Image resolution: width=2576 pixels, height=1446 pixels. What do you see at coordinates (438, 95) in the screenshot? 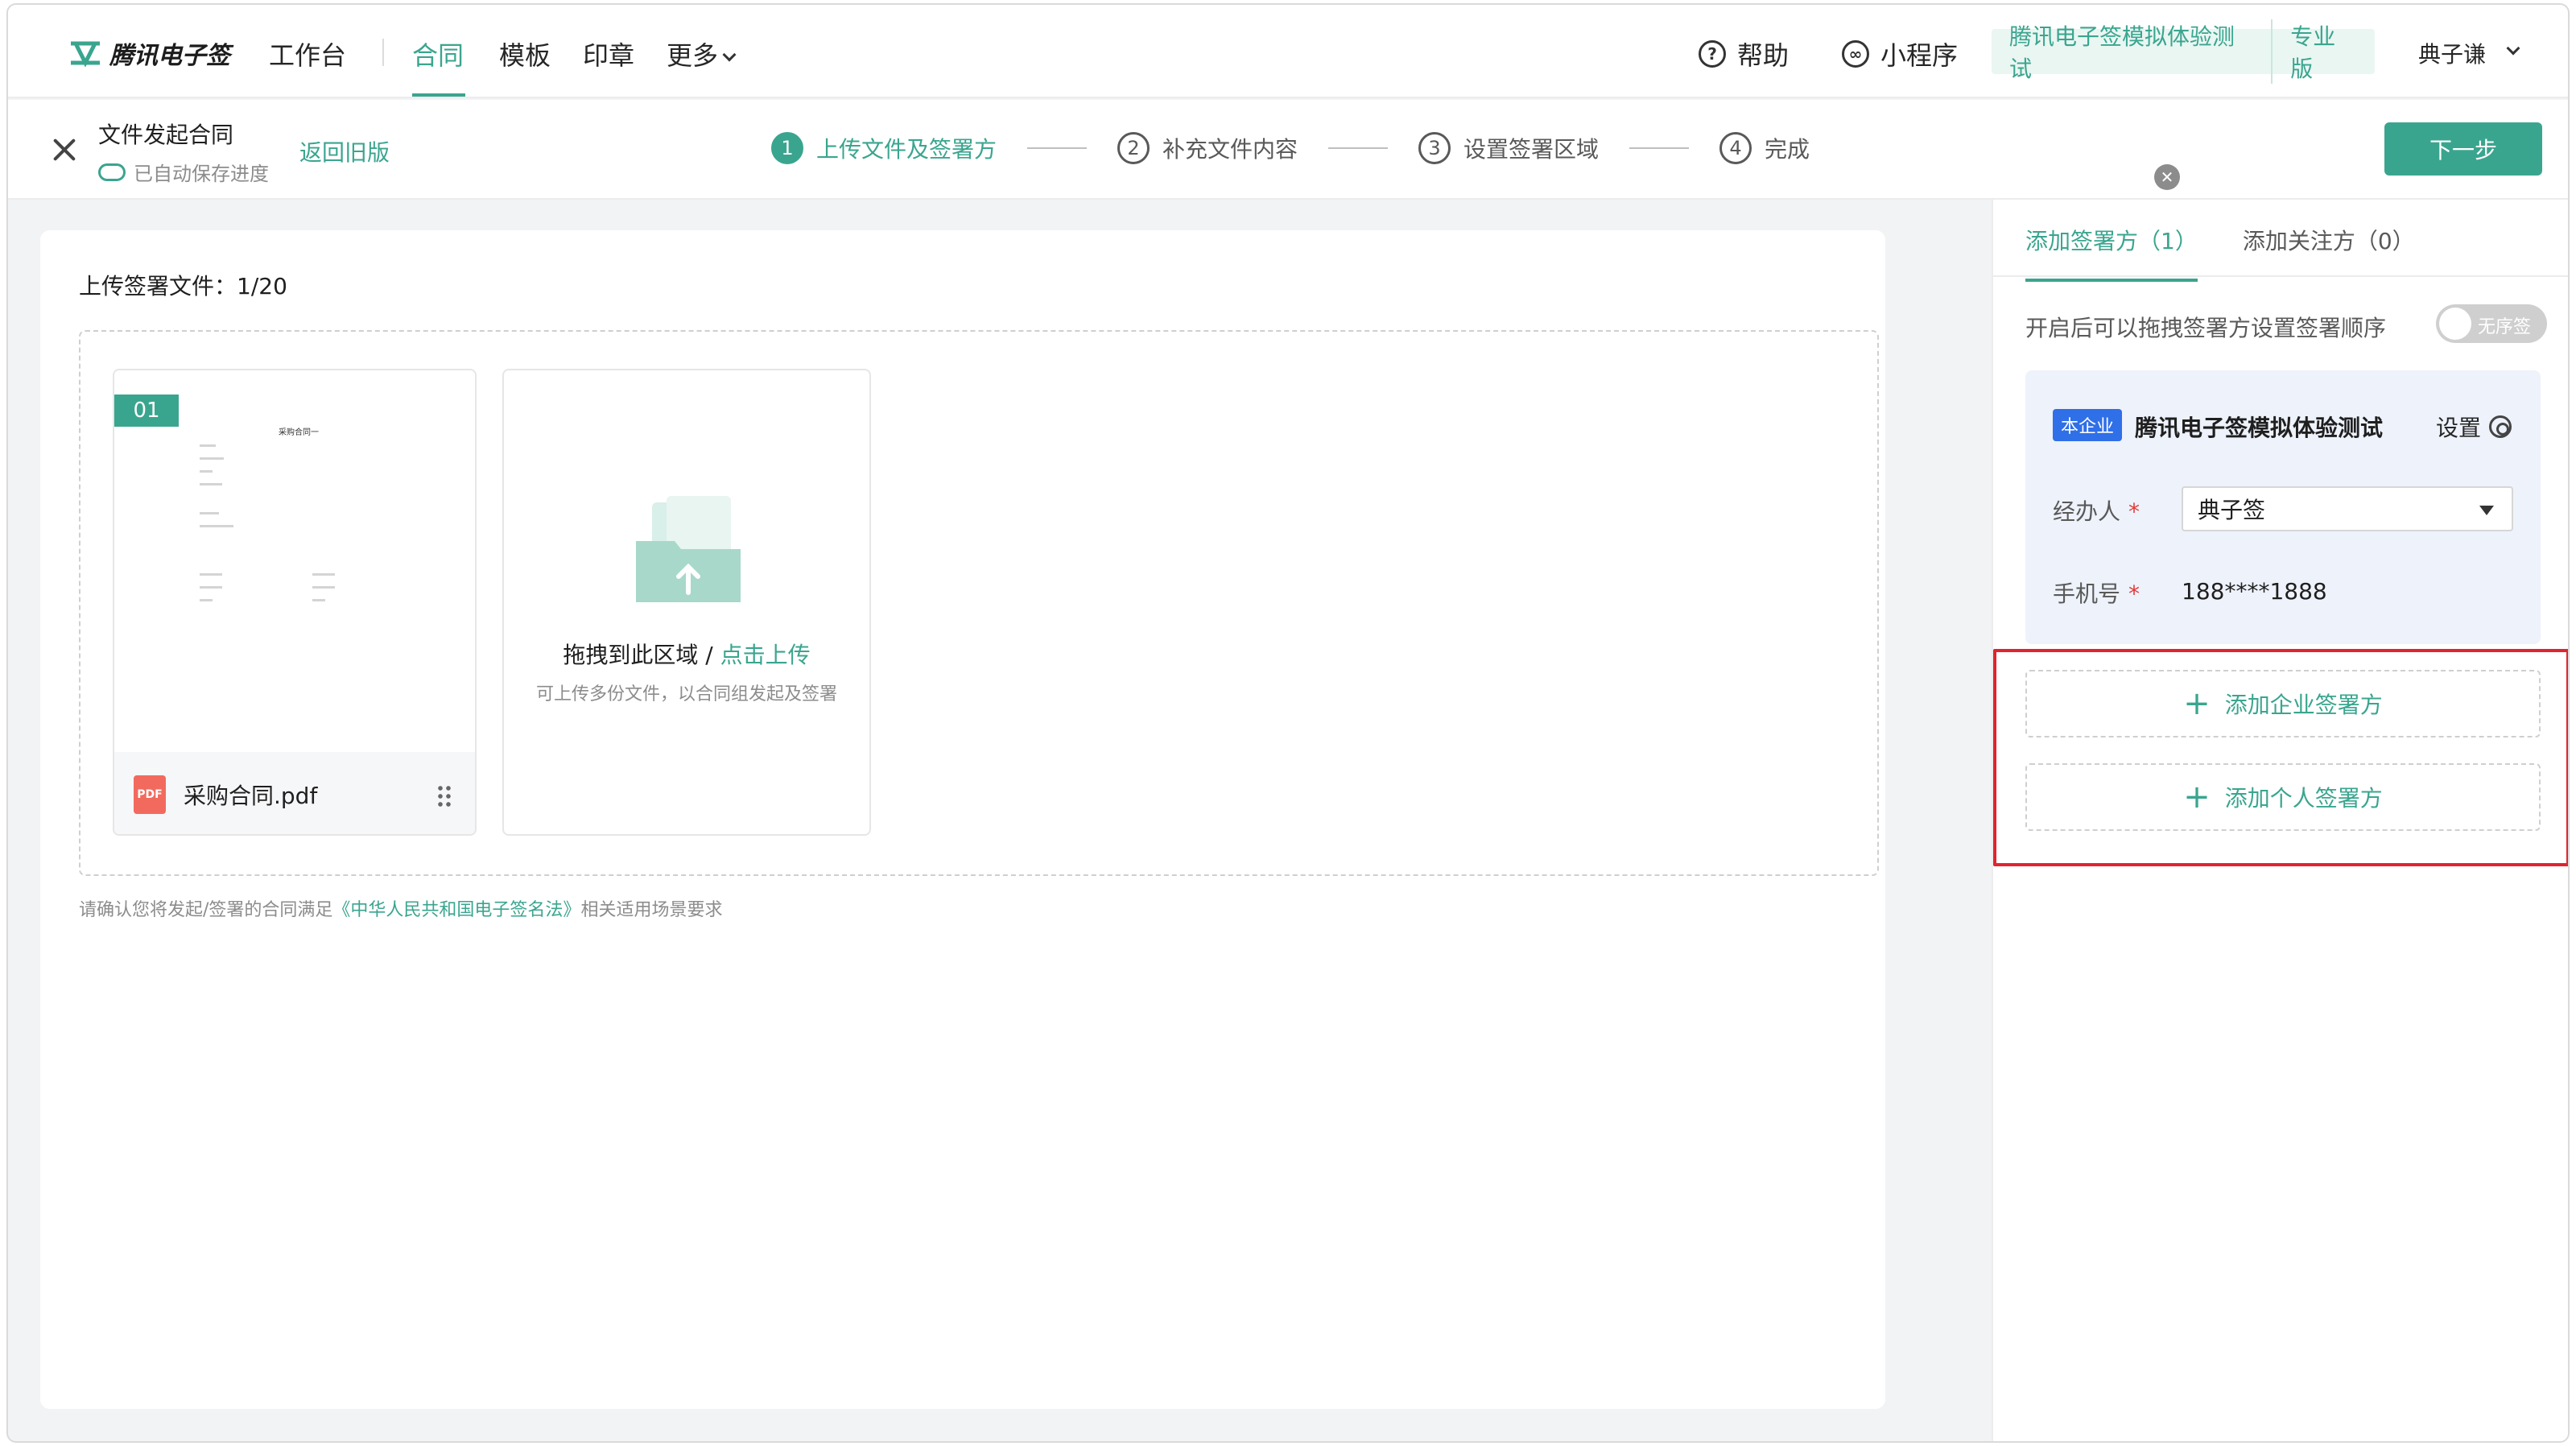
I see `nav-active-underline` at bounding box center [438, 95].